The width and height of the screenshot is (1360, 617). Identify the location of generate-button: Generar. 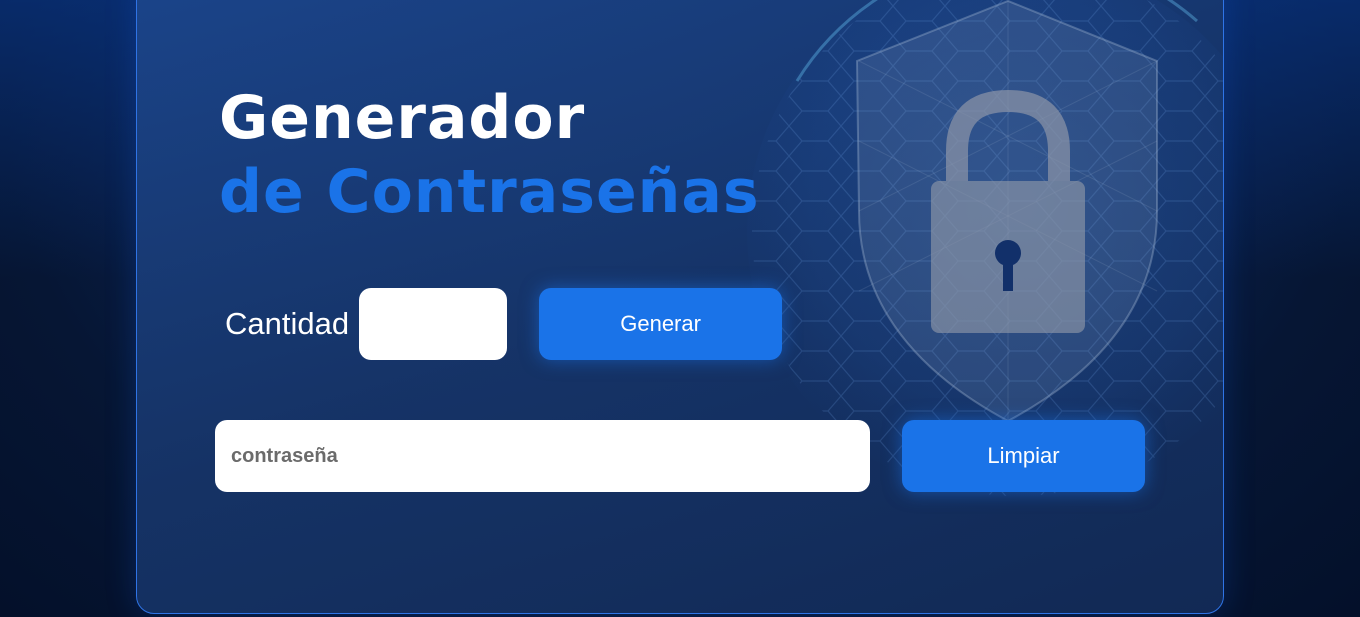
(661, 324).